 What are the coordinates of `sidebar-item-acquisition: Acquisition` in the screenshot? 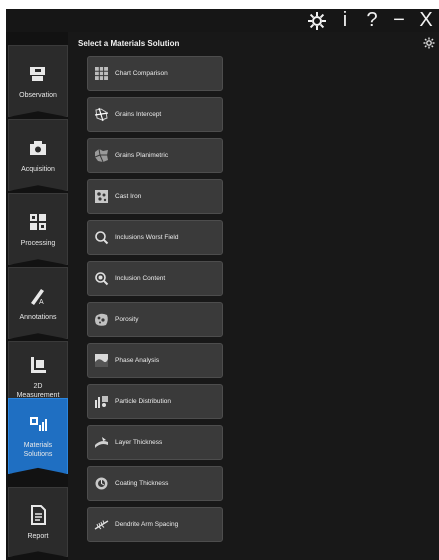 It's located at (38, 155).